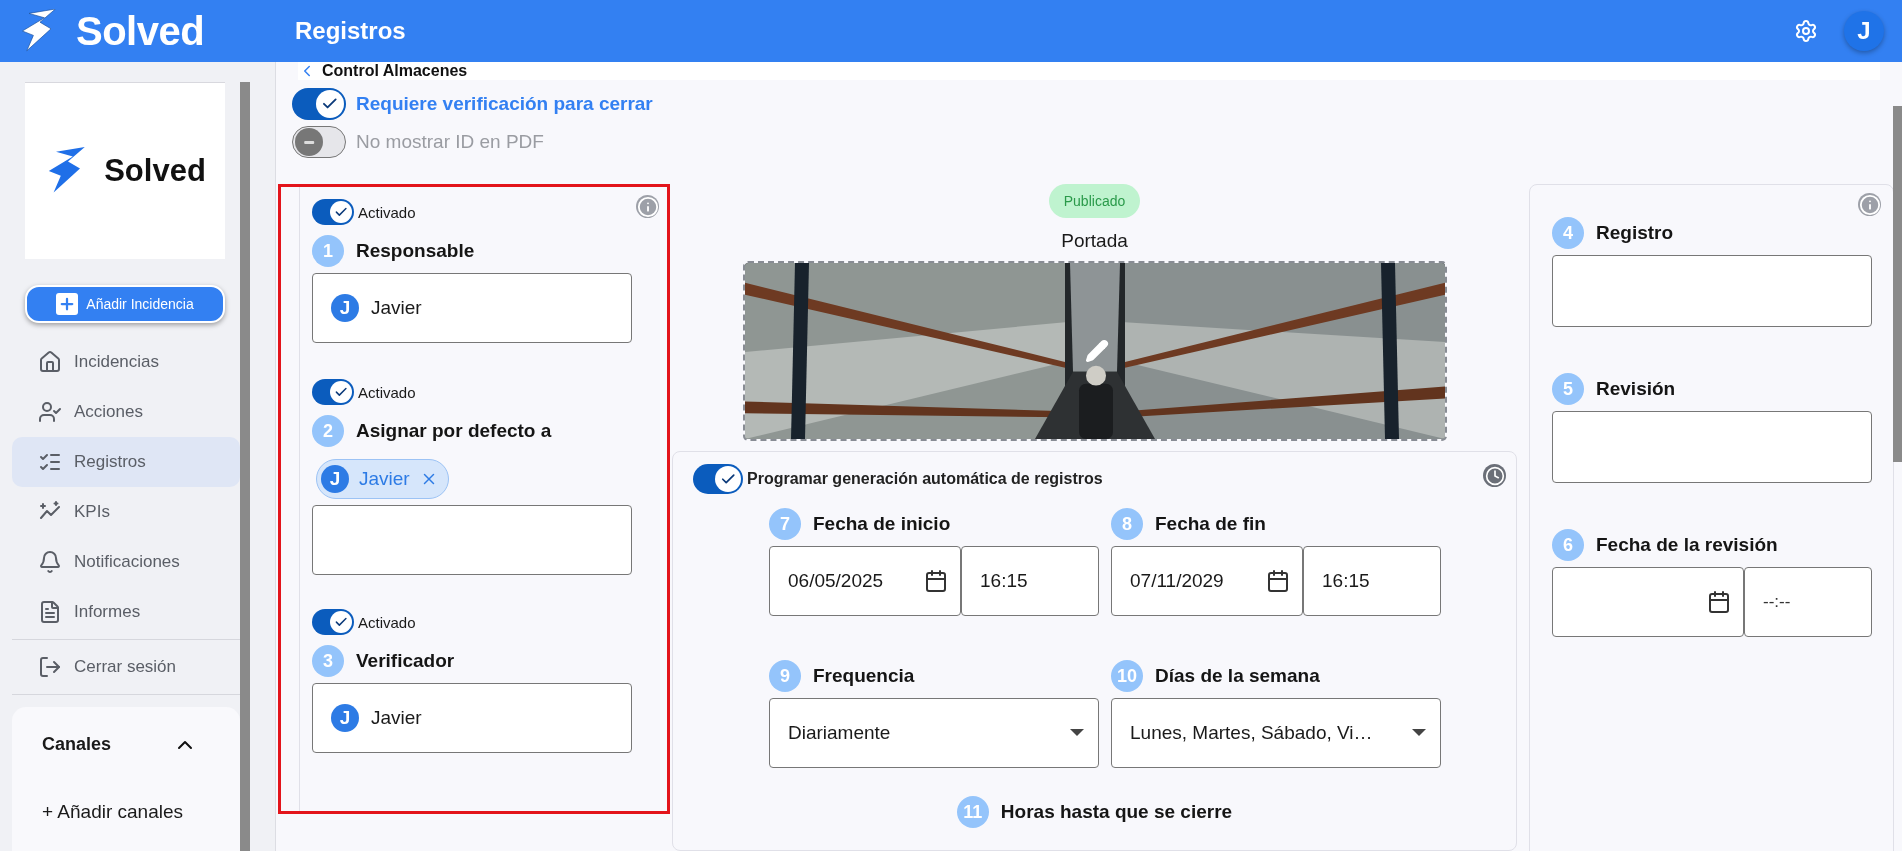 The image size is (1902, 851). Describe the element at coordinates (1568, 389) in the screenshot. I see `step-number: 5` at that location.